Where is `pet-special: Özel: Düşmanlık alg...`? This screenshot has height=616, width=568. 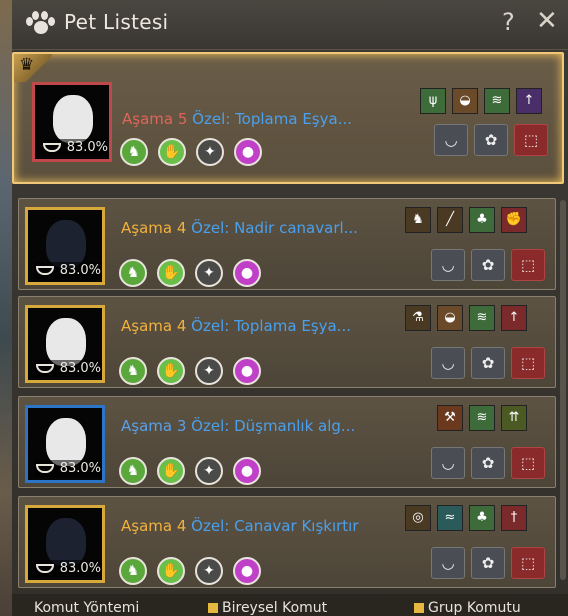 pet-special: Özel: Düşmanlık alg... is located at coordinates (273, 426).